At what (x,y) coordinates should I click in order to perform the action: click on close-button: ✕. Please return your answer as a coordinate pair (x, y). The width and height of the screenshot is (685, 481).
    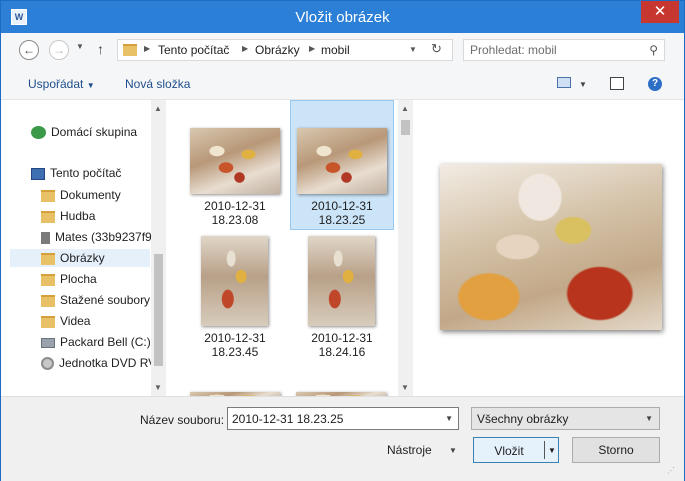
    Looking at the image, I should click on (660, 12).